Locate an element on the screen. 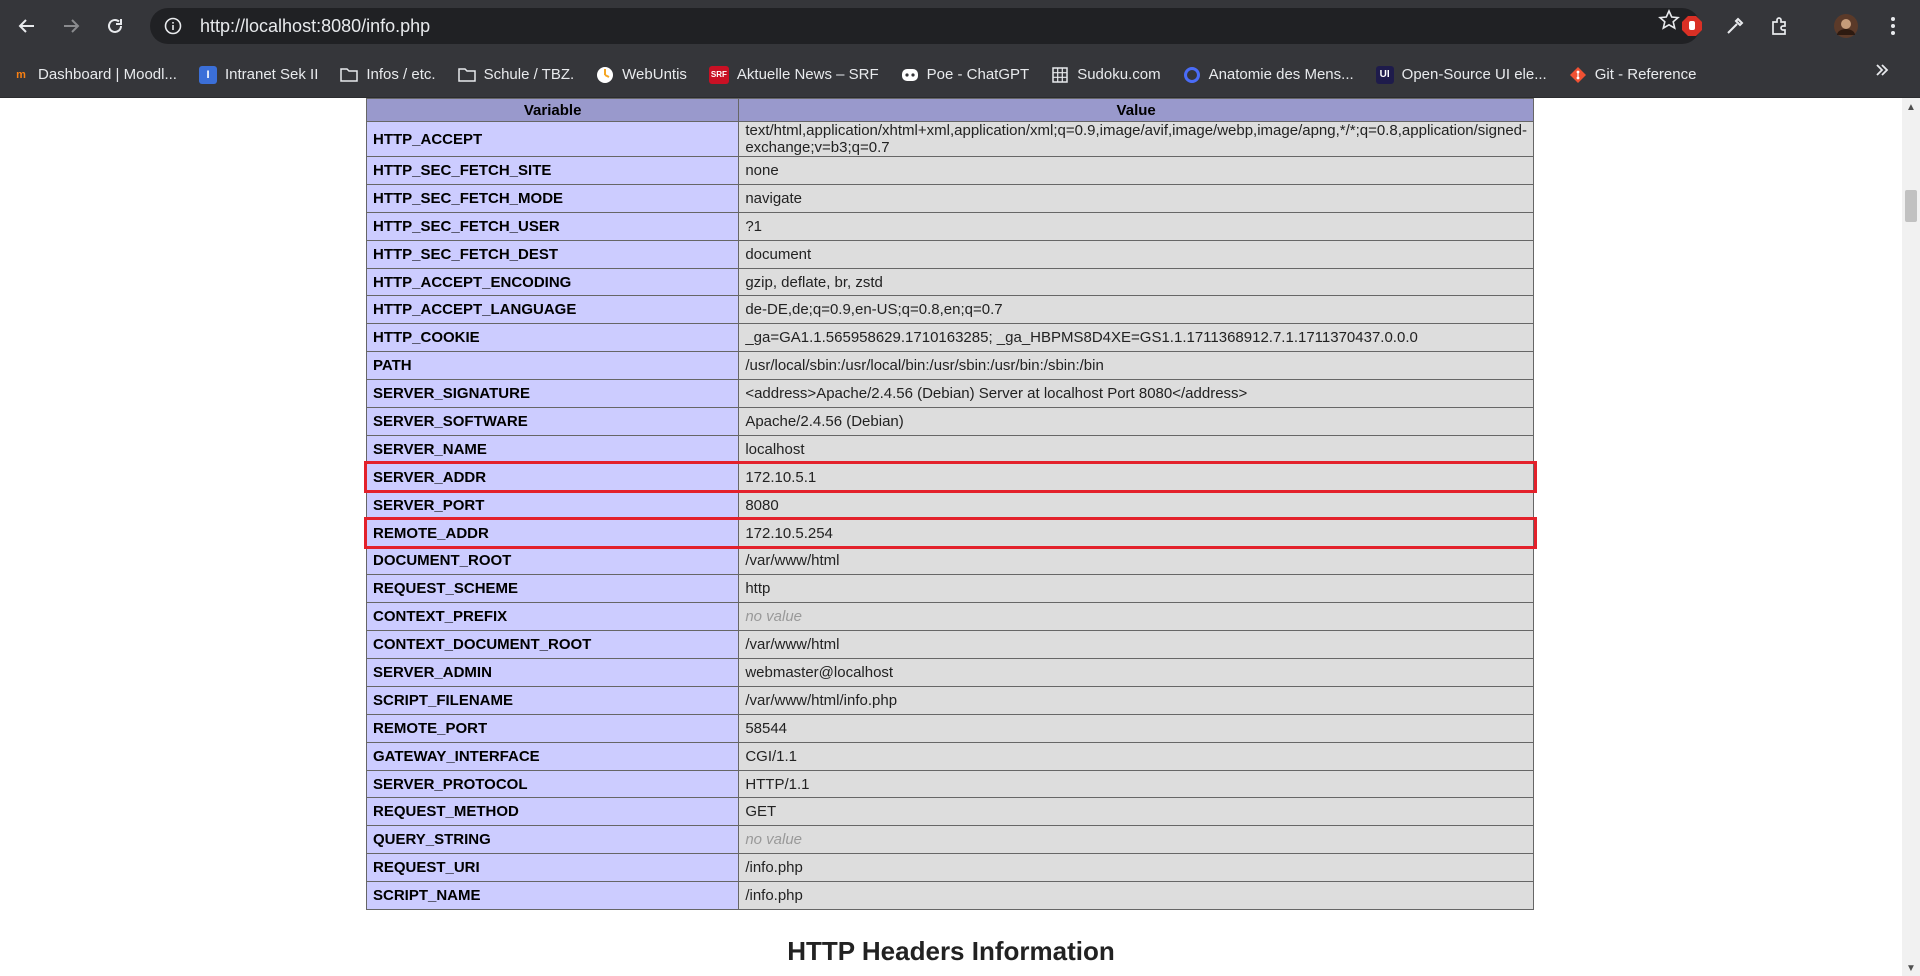  chevron-double-right-icon is located at coordinates (1882, 70).